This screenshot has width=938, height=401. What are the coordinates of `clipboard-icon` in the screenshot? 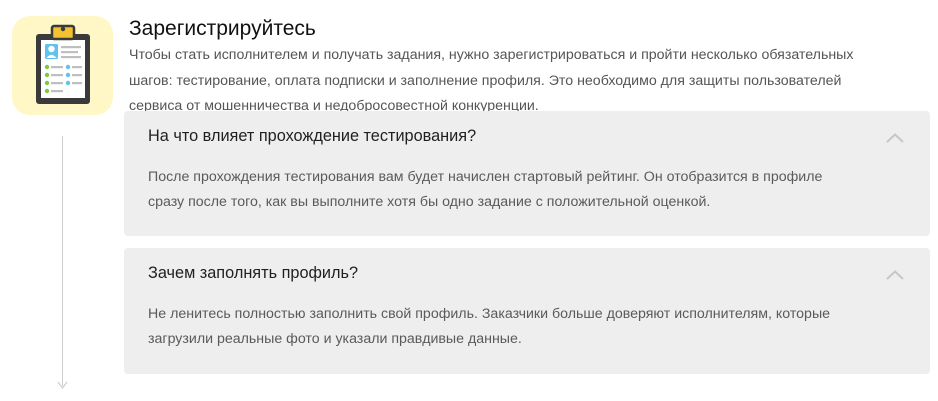 It's located at (63, 64).